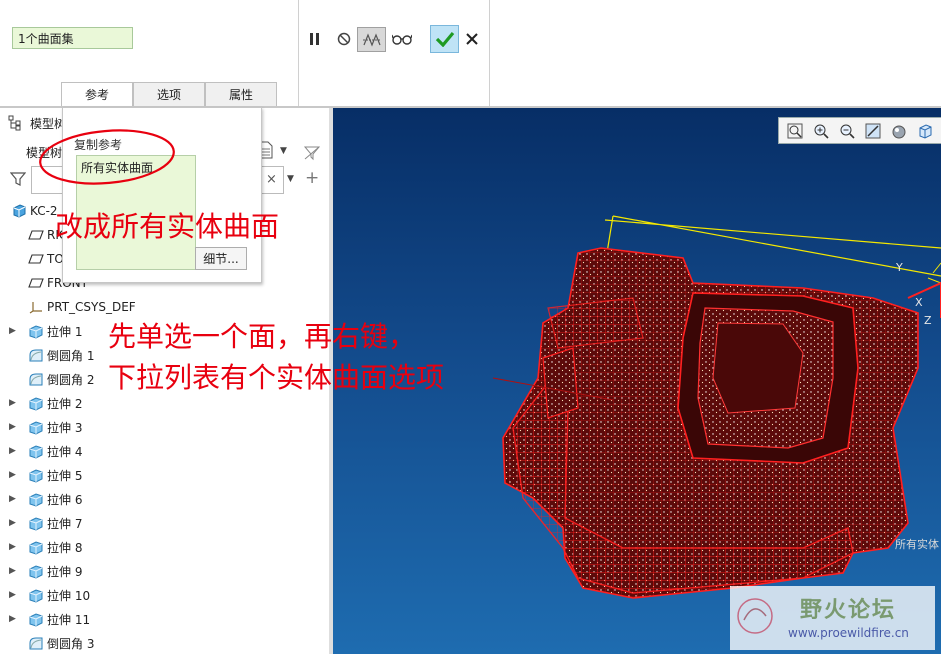  Describe the element at coordinates (169, 94) in the screenshot. I see `tab-options: 选项` at that location.